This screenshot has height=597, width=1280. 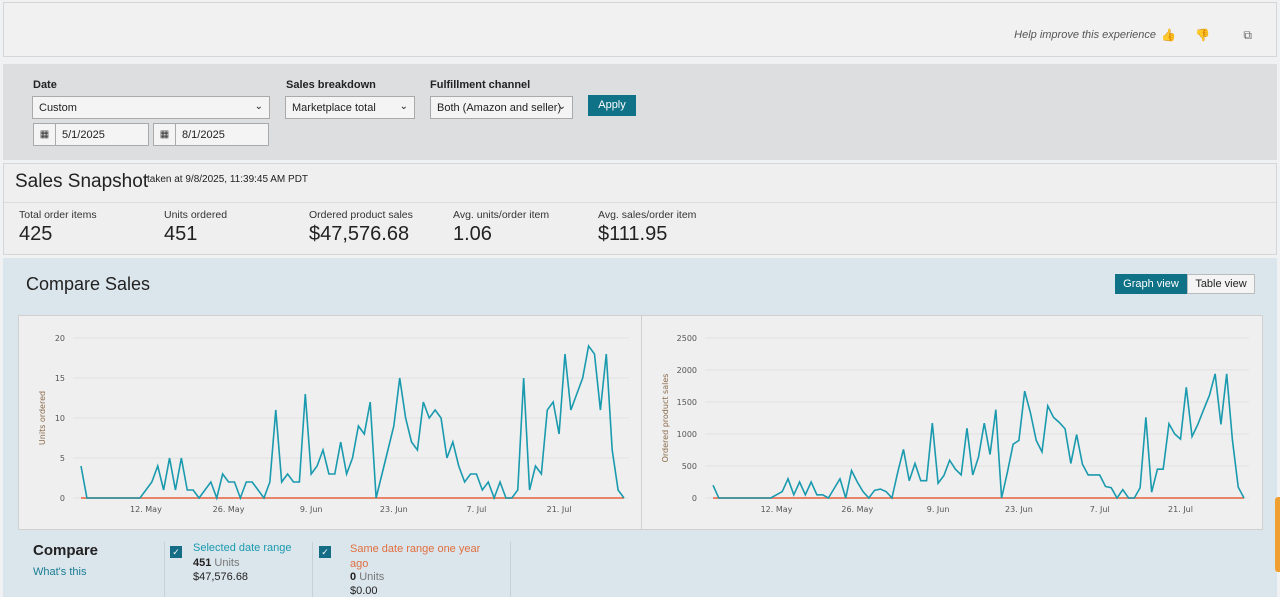 What do you see at coordinates (415, 556) in the screenshot?
I see `last-year-label: Same date range one year ago` at bounding box center [415, 556].